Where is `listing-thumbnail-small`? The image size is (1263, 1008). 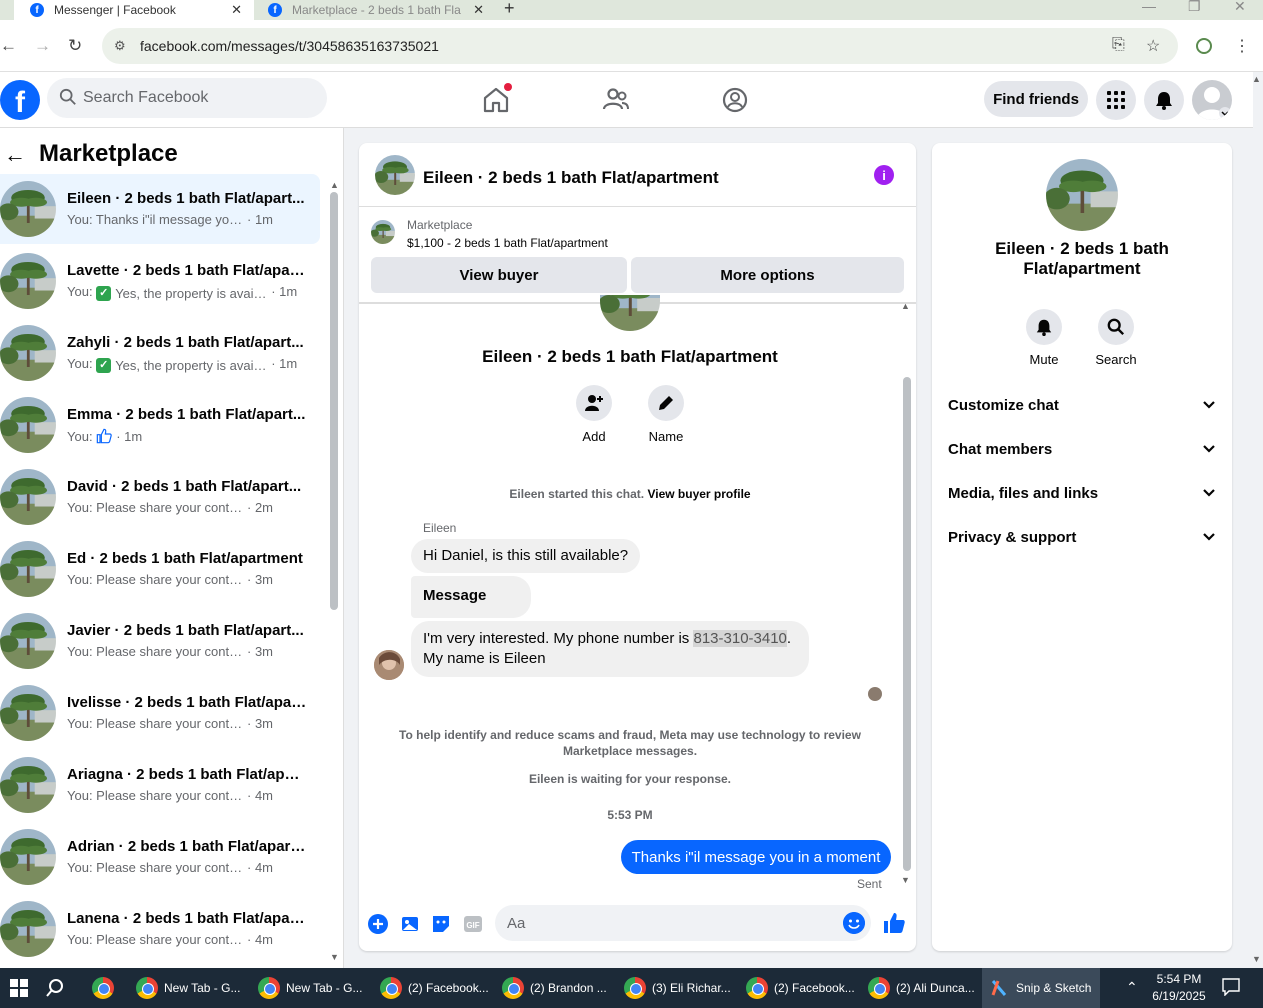 listing-thumbnail-small is located at coordinates (383, 232).